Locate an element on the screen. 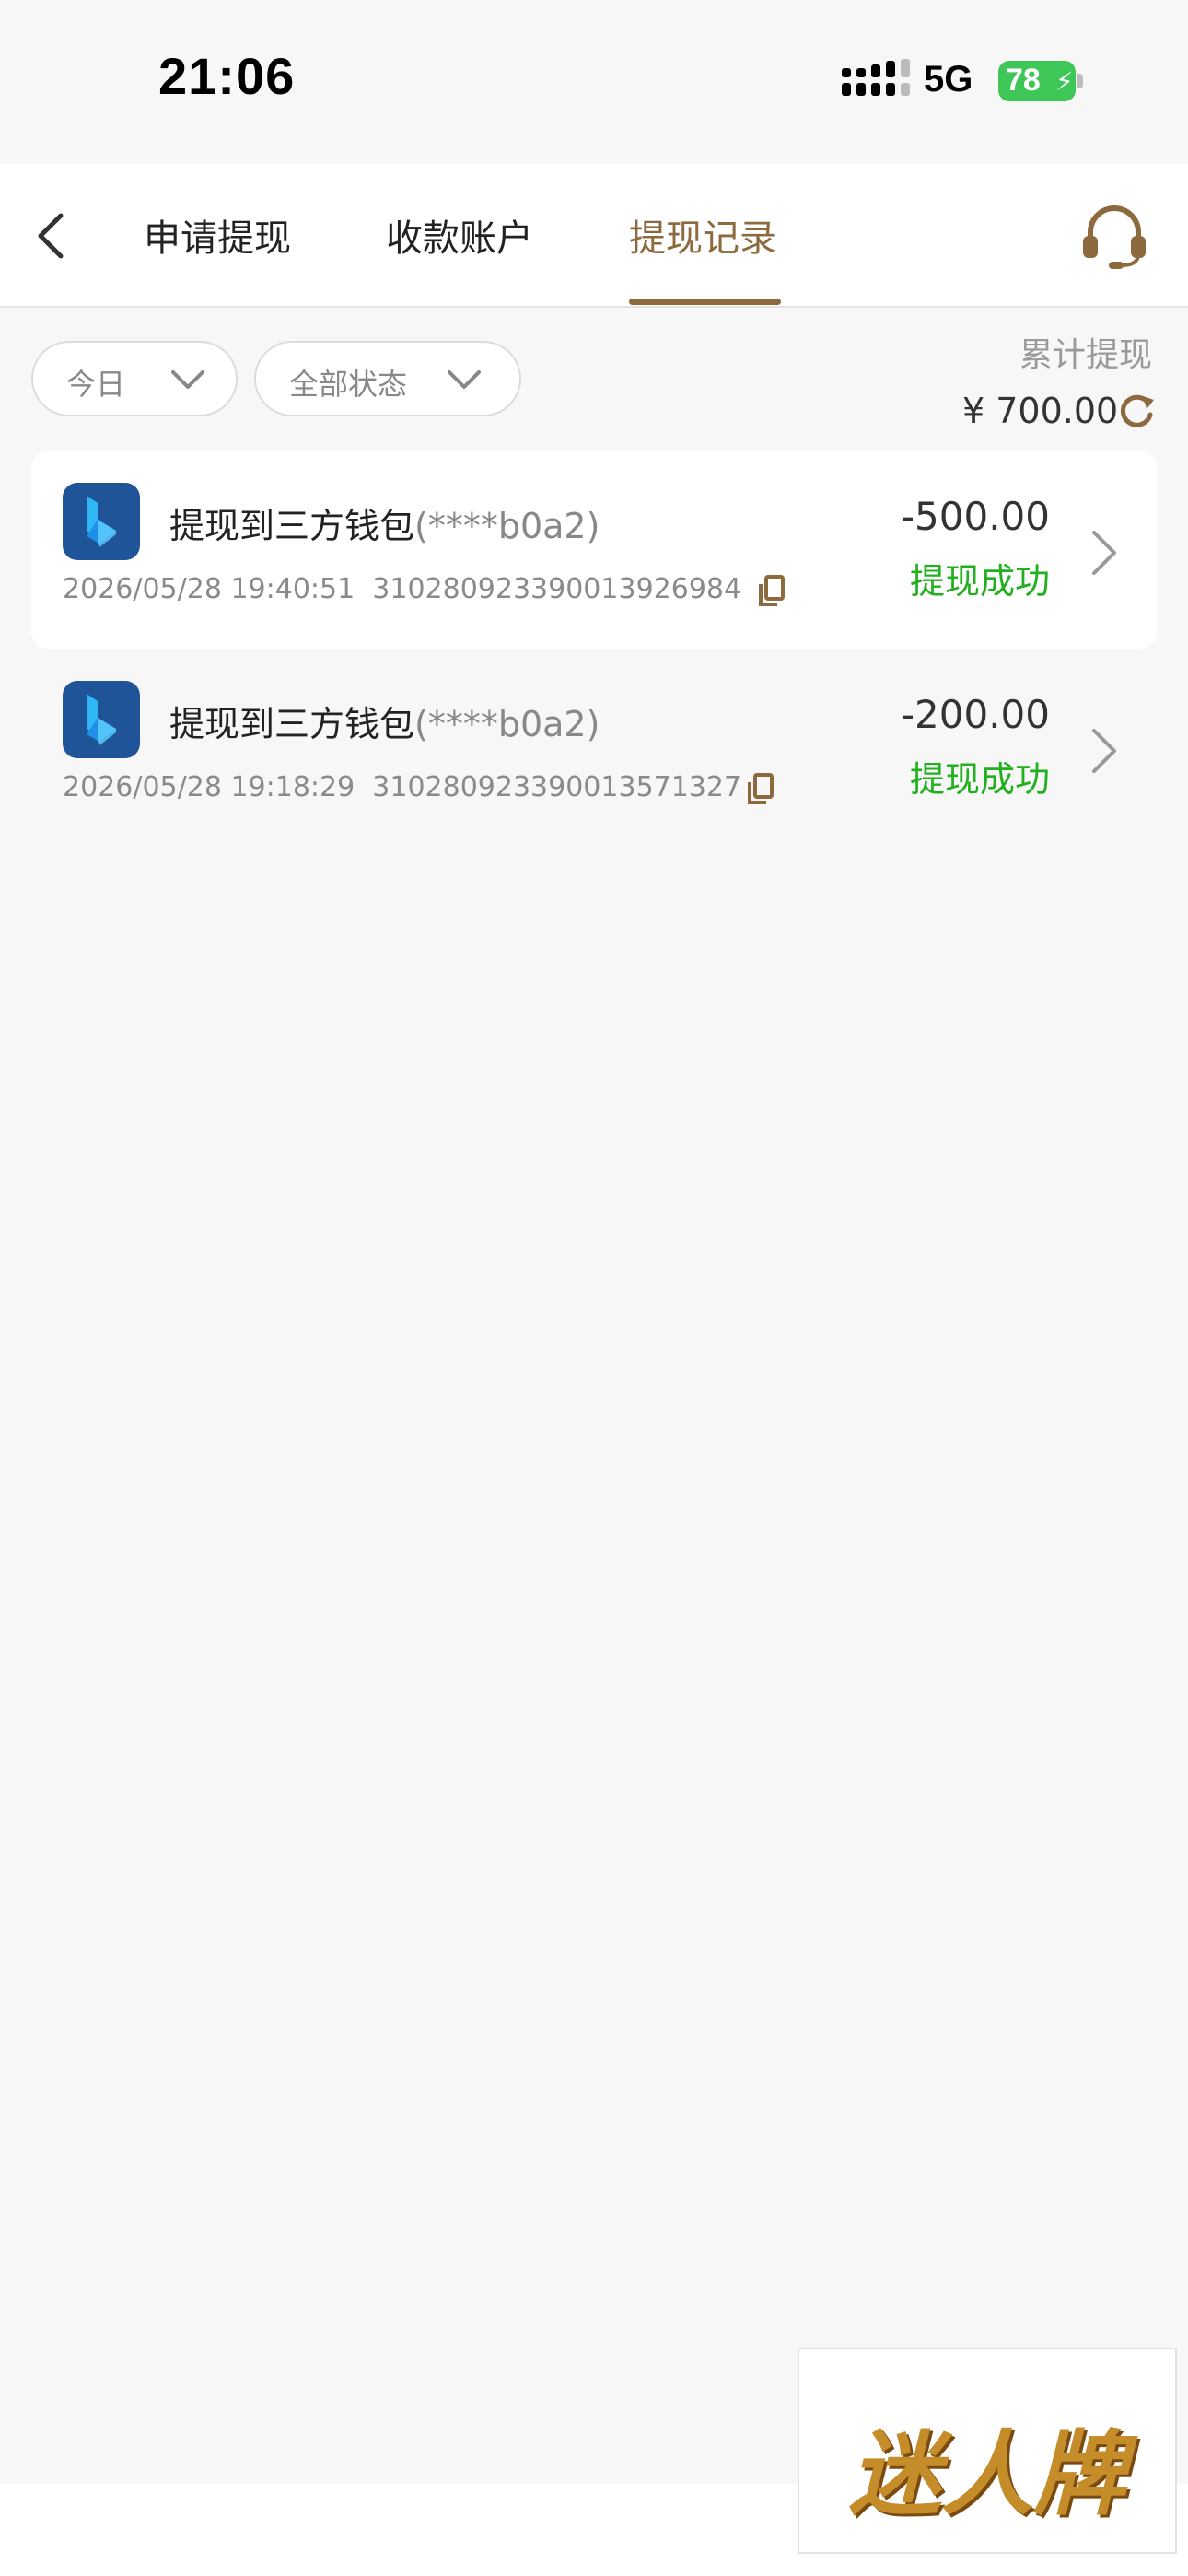 This screenshot has height=2576, width=1188. record-datetime: 2026/05/28 19:18:29 is located at coordinates (209, 787).